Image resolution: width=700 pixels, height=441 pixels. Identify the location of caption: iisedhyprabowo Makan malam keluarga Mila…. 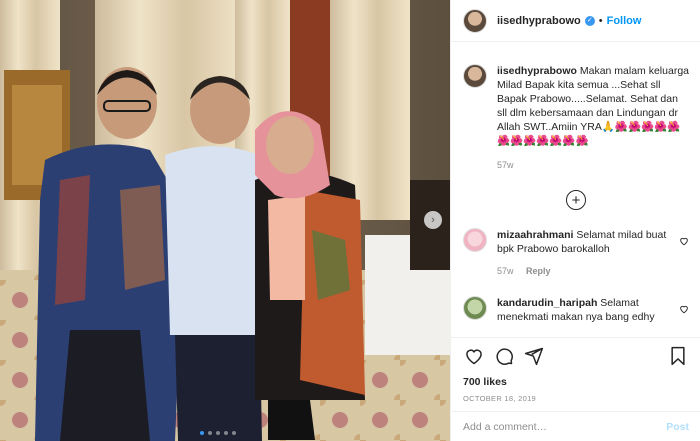
(576, 118).